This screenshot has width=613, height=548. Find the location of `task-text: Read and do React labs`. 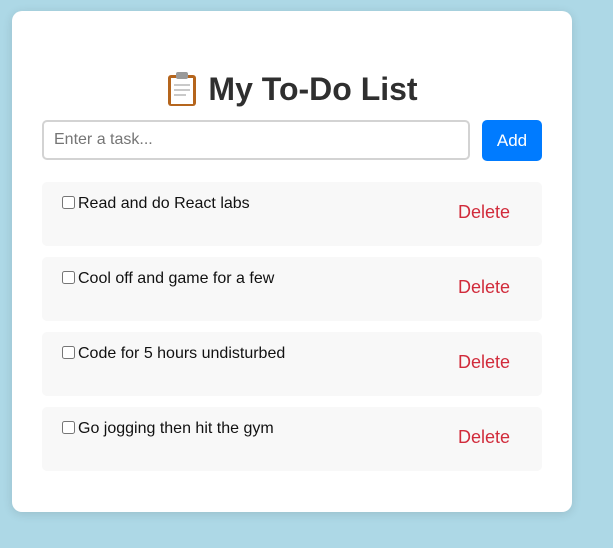

task-text: Read and do React labs is located at coordinates (164, 203).